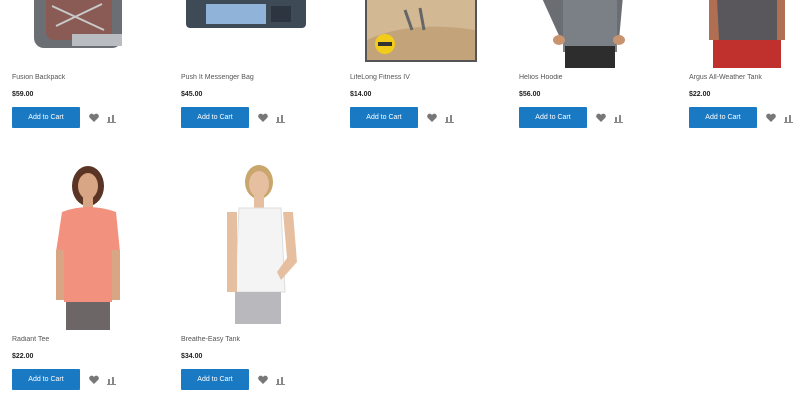  I want to click on product-name: Argus All-Weather Tank, so click(742, 77).